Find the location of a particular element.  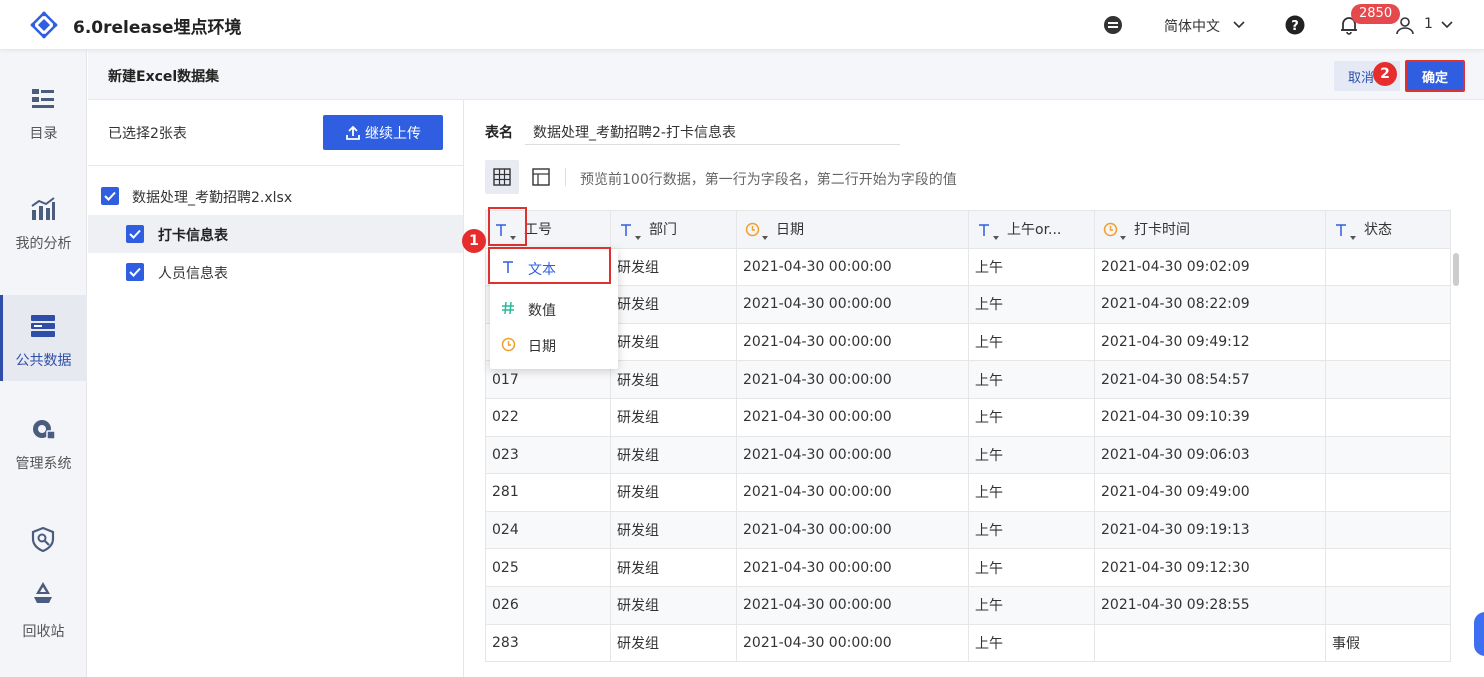

sheet-name: 人员信息表 is located at coordinates (193, 274).